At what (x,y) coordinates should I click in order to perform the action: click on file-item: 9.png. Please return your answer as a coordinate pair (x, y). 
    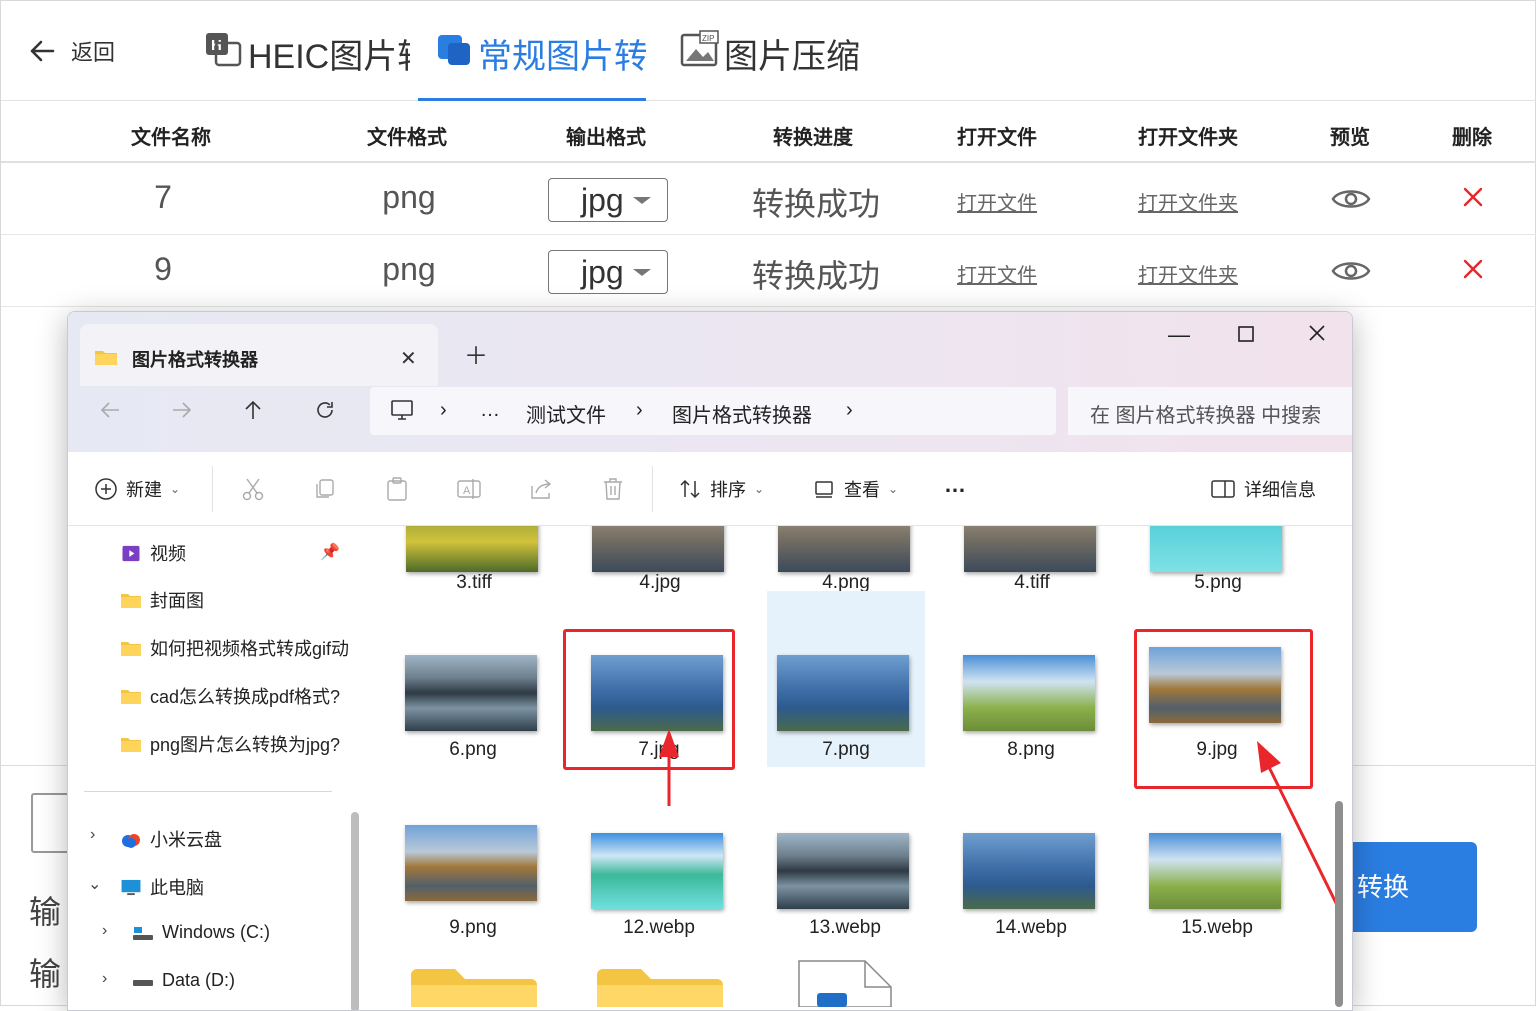
    Looking at the image, I should click on (473, 854).